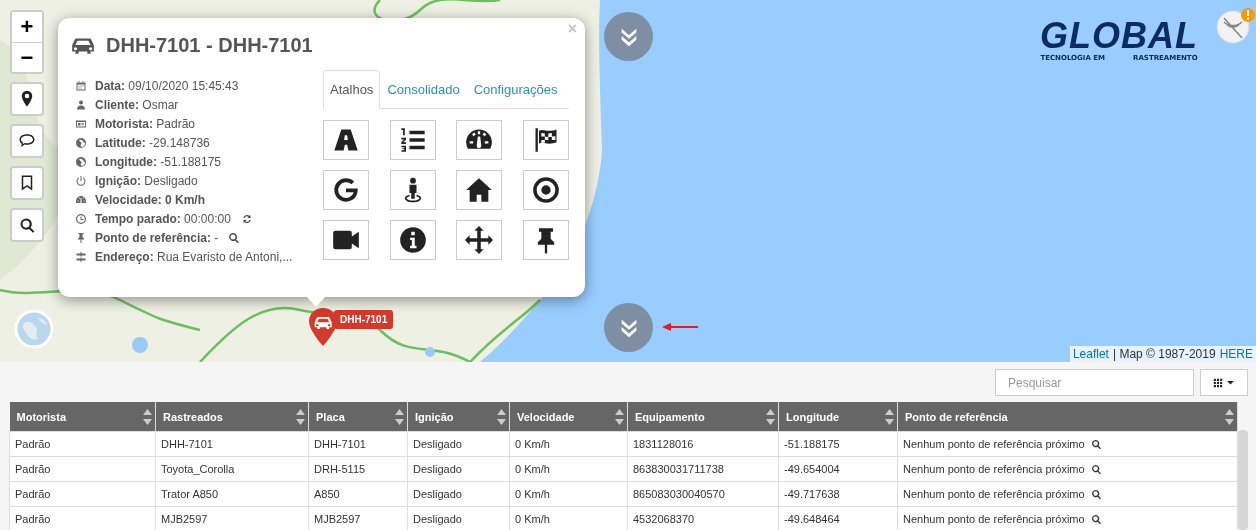 The height and width of the screenshot is (530, 1256). Describe the element at coordinates (163, 218) in the screenshot. I see `info-text: Tempo parado: 00:00:00` at that location.